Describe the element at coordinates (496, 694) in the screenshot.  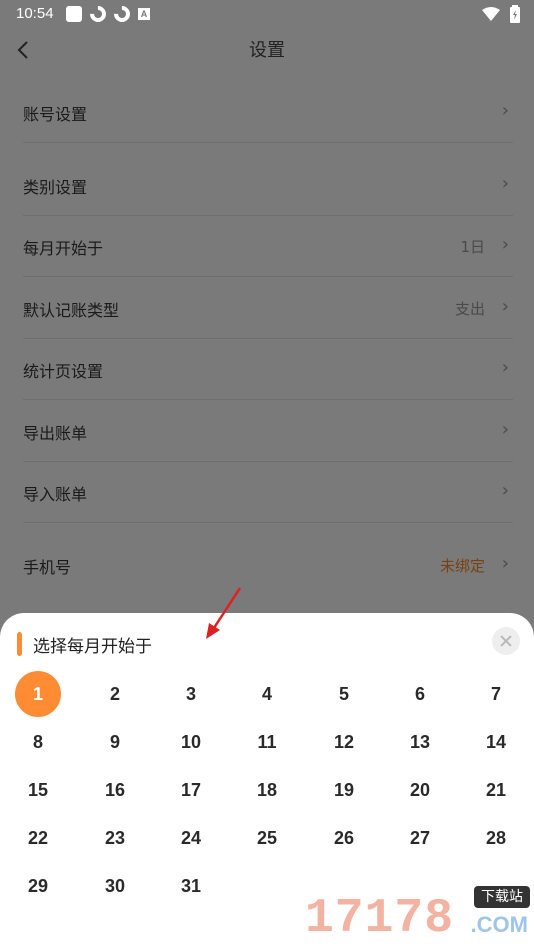
I see `day-option-7: 7` at that location.